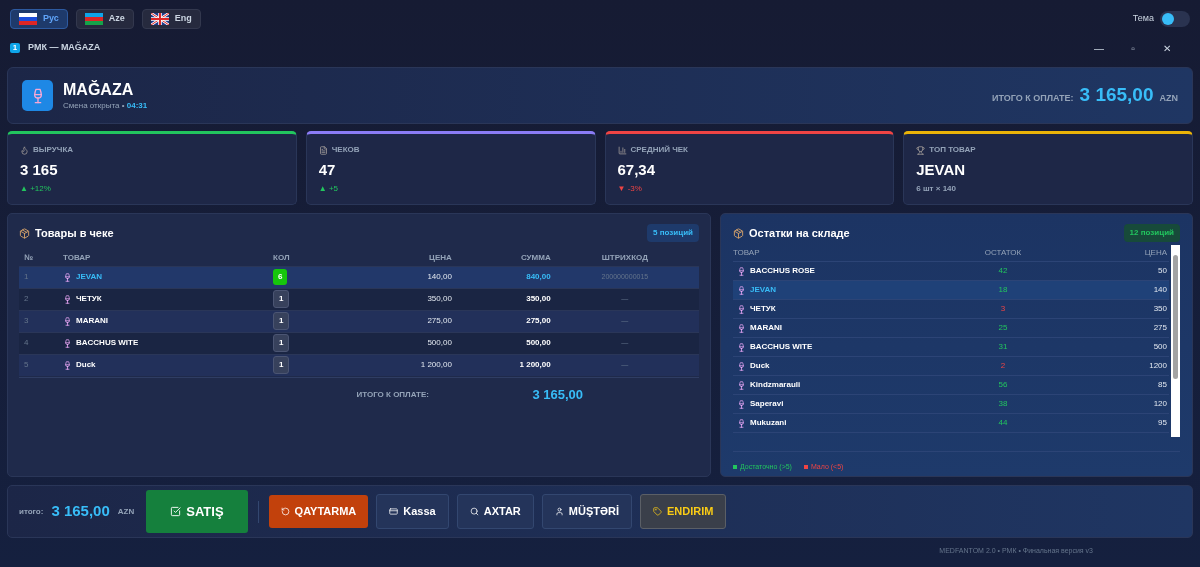  Describe the element at coordinates (586, 511) in the screenshot. I see `customer-button: MÜŞTƏRİ` at that location.